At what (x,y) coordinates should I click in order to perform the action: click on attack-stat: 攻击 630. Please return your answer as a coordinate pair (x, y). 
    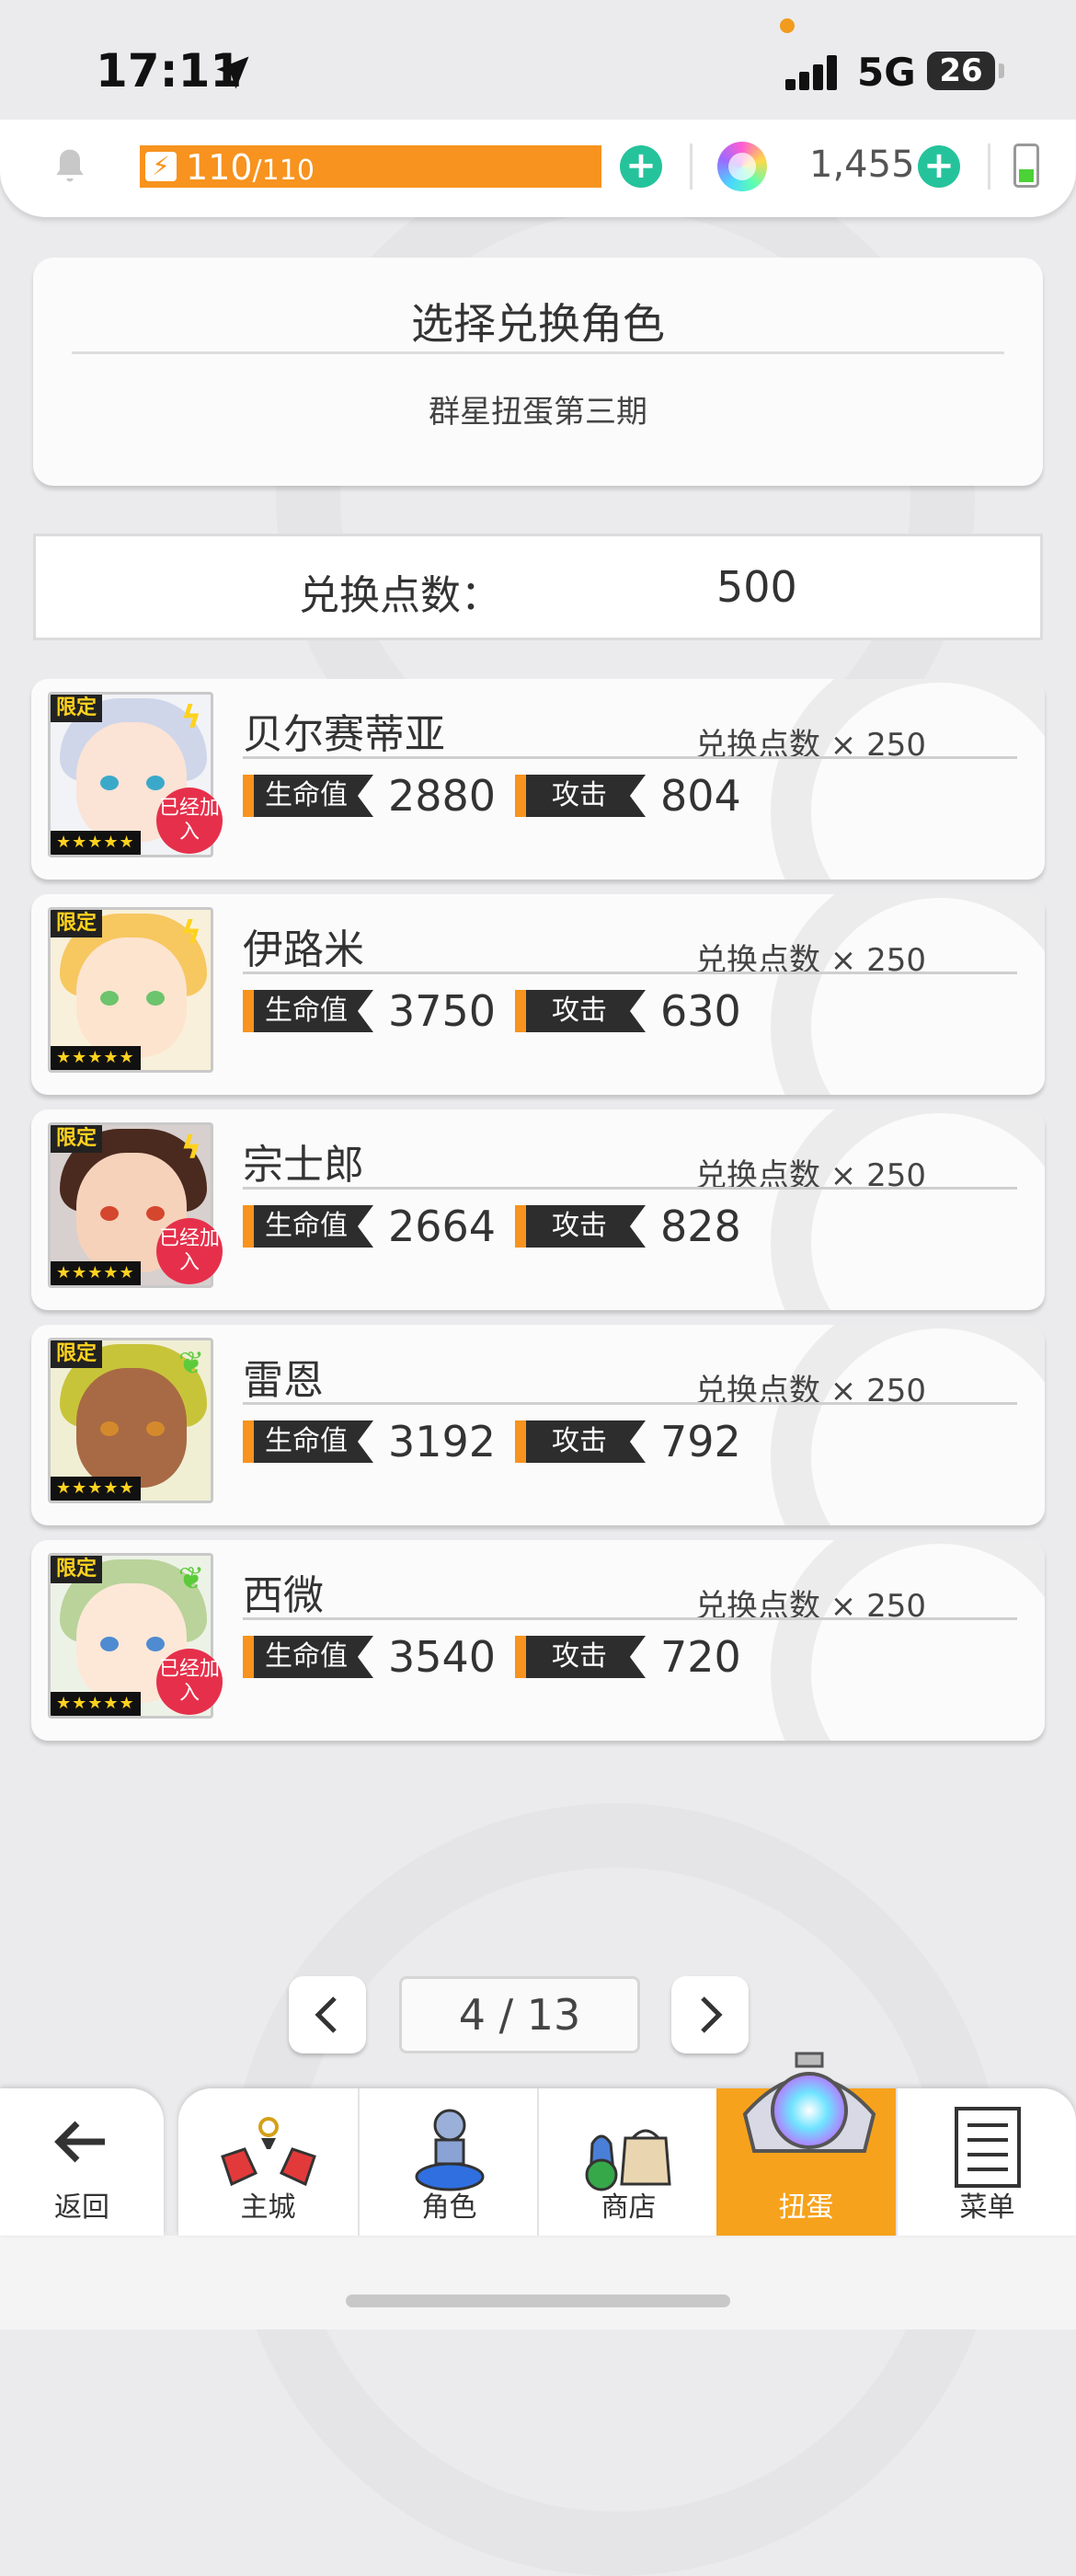
    Looking at the image, I should click on (653, 1011).